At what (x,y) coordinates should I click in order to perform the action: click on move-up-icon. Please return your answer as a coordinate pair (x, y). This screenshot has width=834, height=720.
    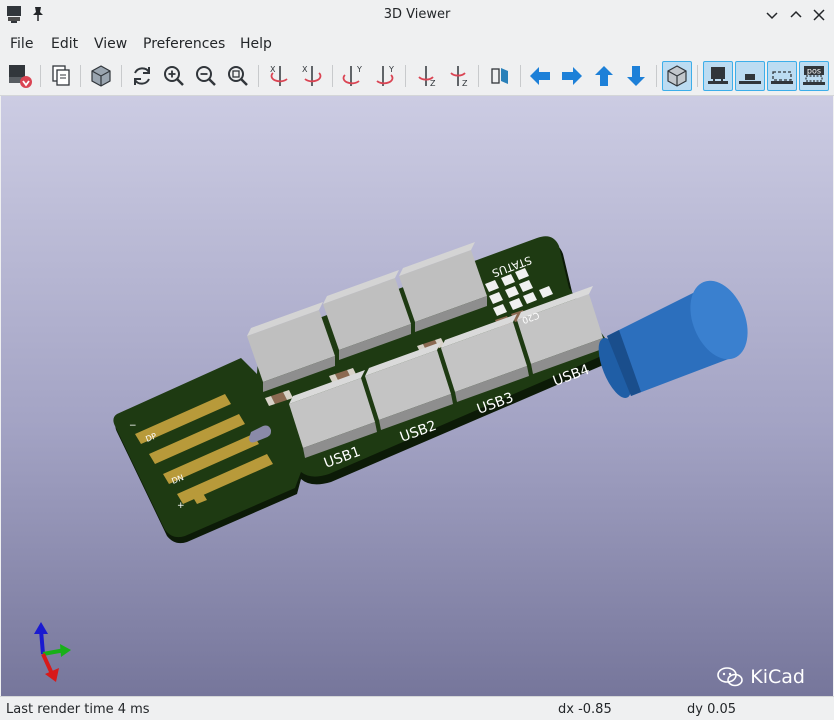
    Looking at the image, I should click on (604, 76).